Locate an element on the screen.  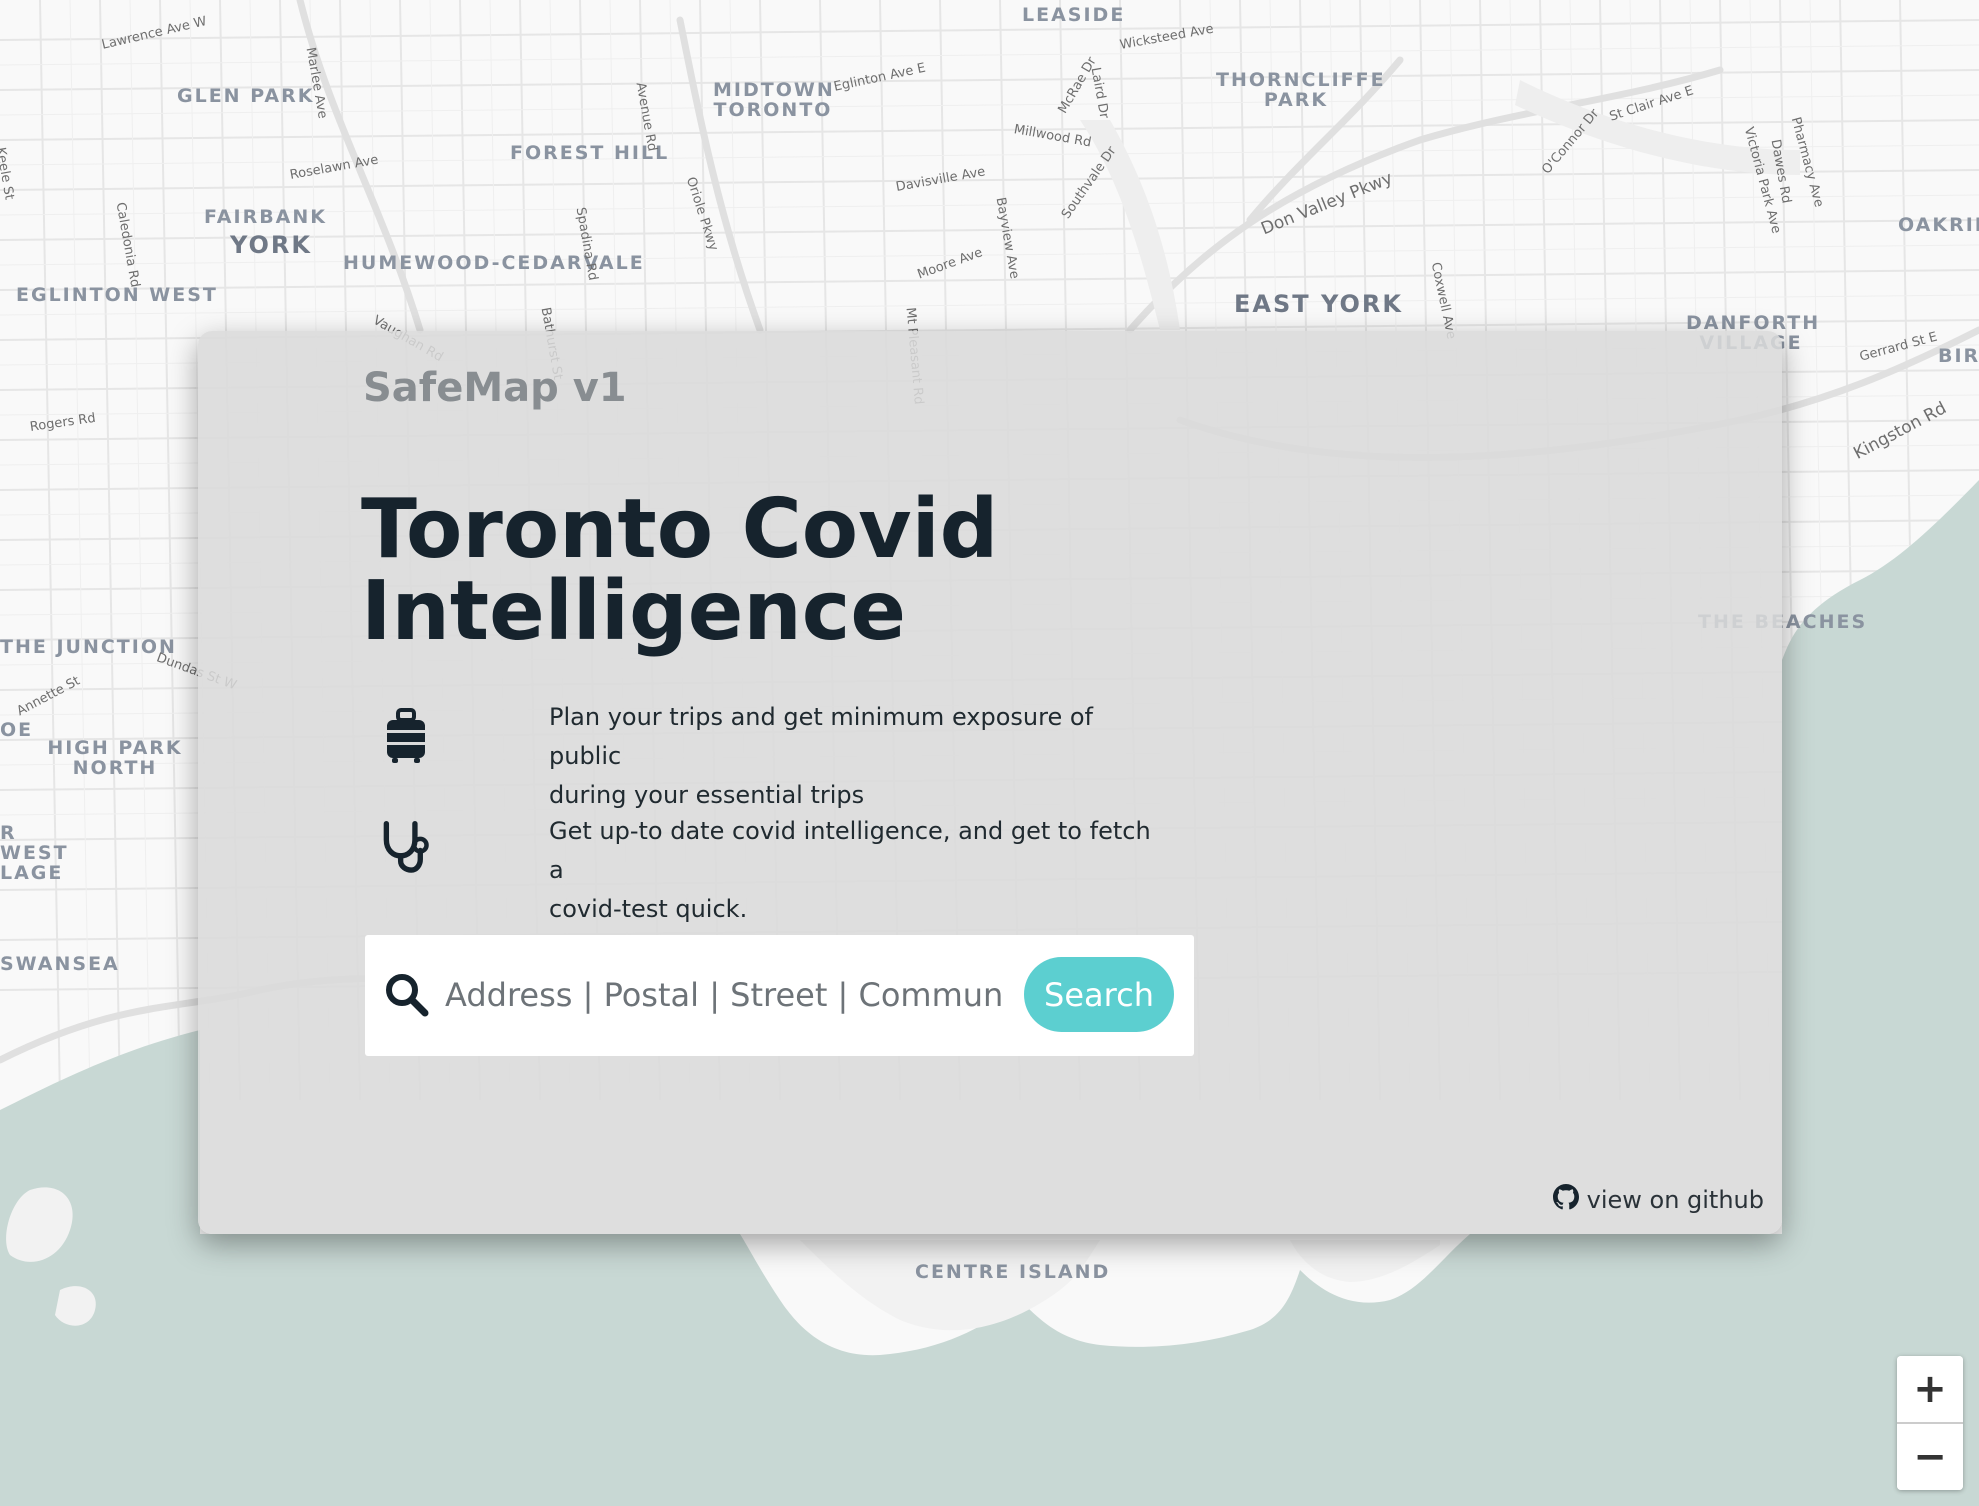
map-label-midtown-toronto: MIDTOWN TORONTO is located at coordinates (774, 100).